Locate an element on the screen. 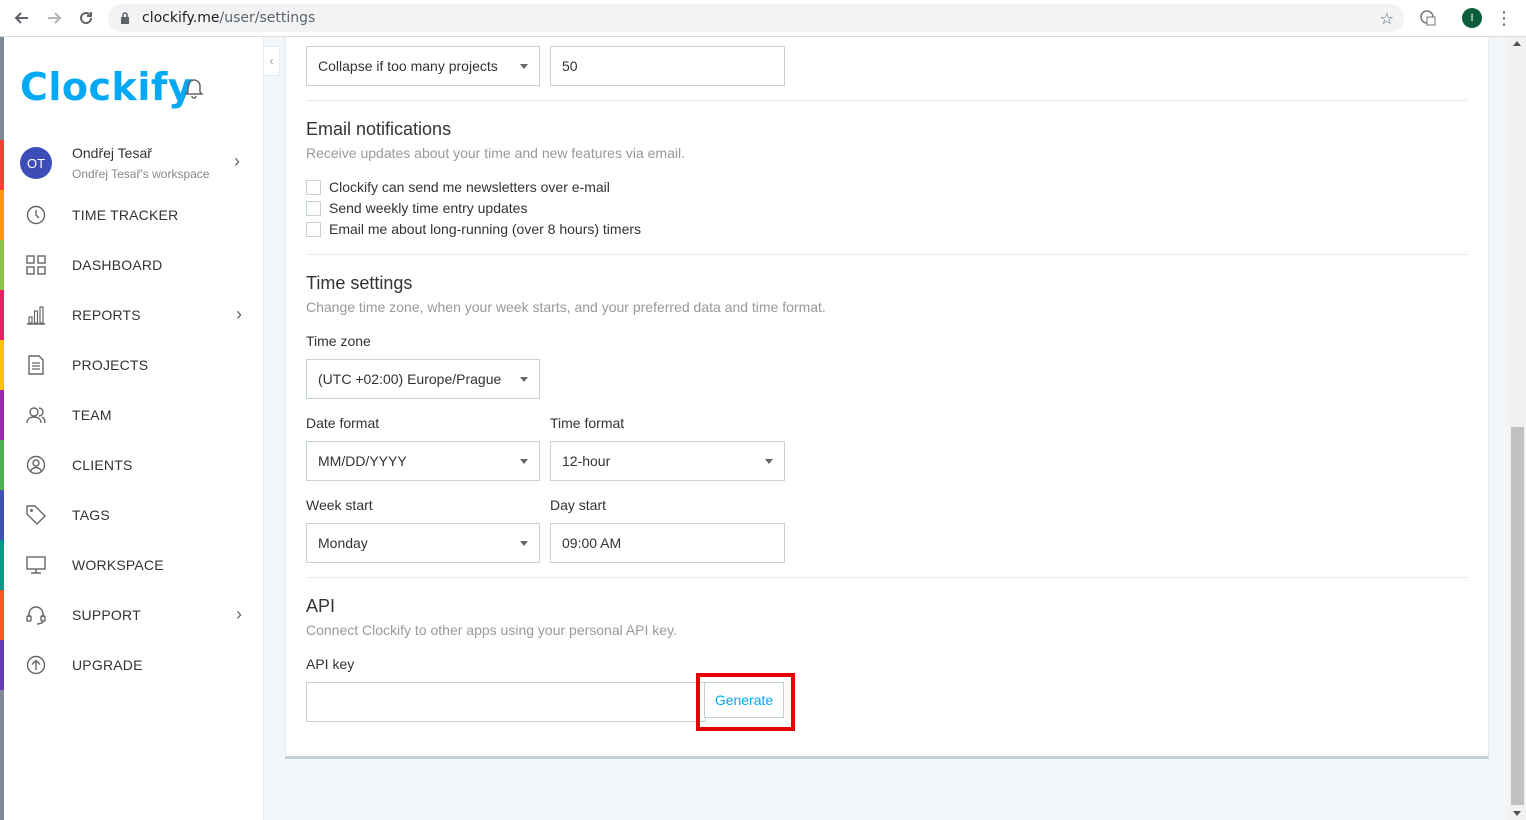 The width and height of the screenshot is (1526, 820). date-format-value: MM/DD/YYYY is located at coordinates (362, 461).